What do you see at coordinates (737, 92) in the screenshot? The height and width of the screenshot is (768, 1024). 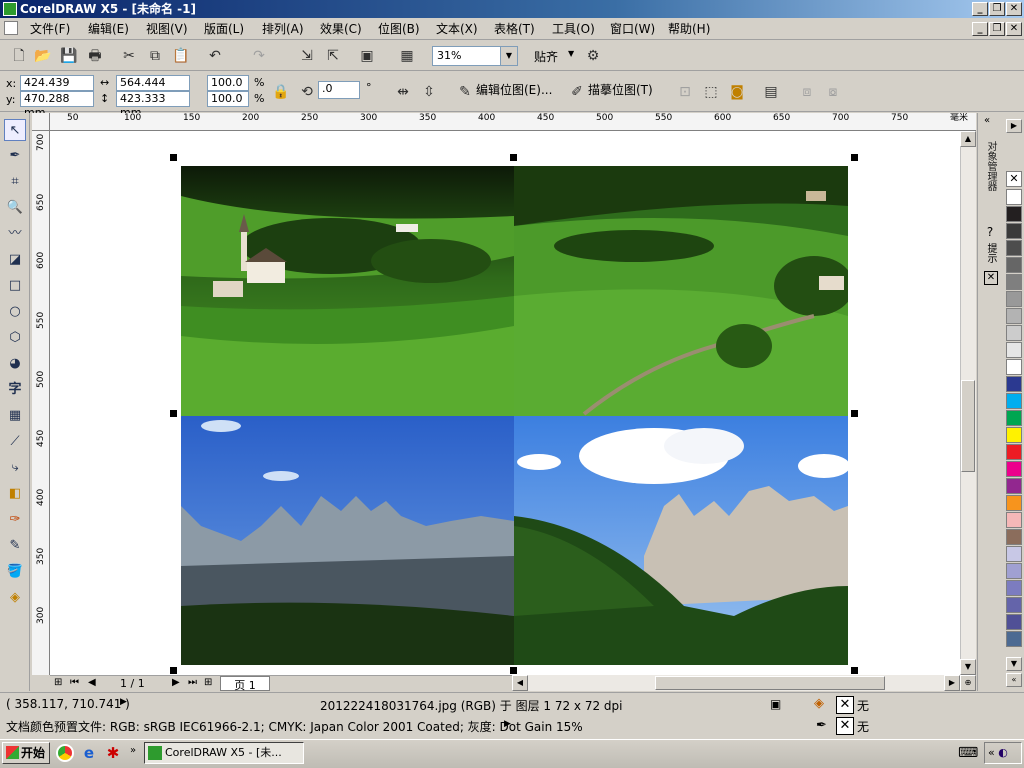 I see `bitmap-color-mask-icon: ◙` at bounding box center [737, 92].